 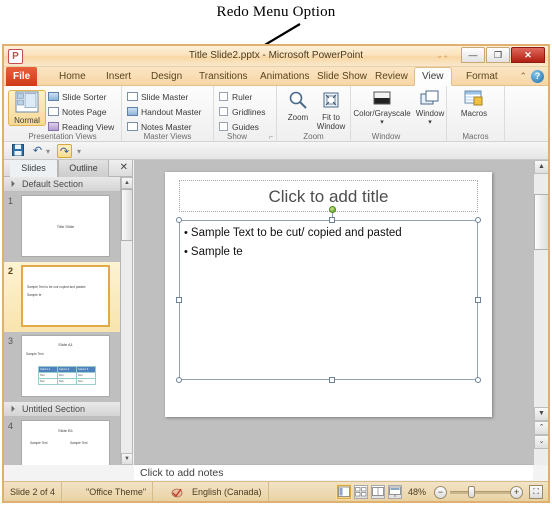 I want to click on slide-thumbnail-4: 4 Slide B1 Sample Text Sample Text, so click(x=62, y=441).